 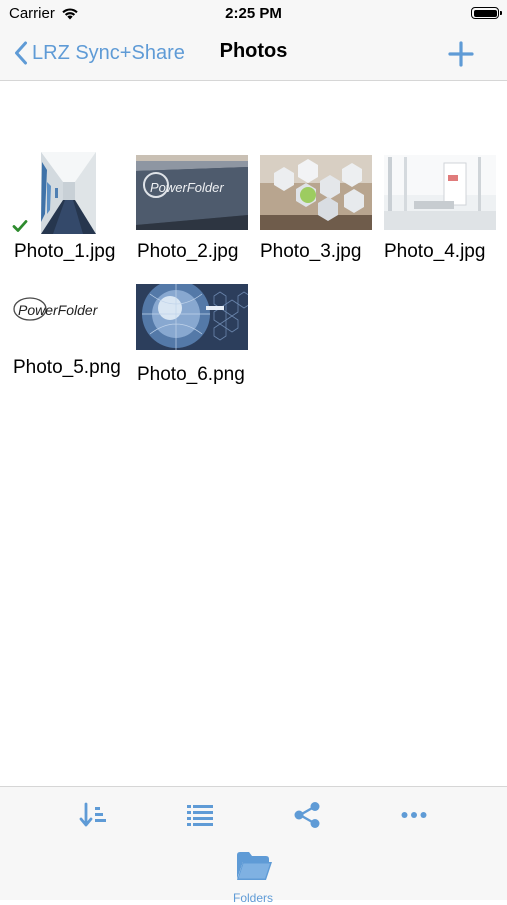 I want to click on tab-bar: Folders, so click(x=253, y=873).